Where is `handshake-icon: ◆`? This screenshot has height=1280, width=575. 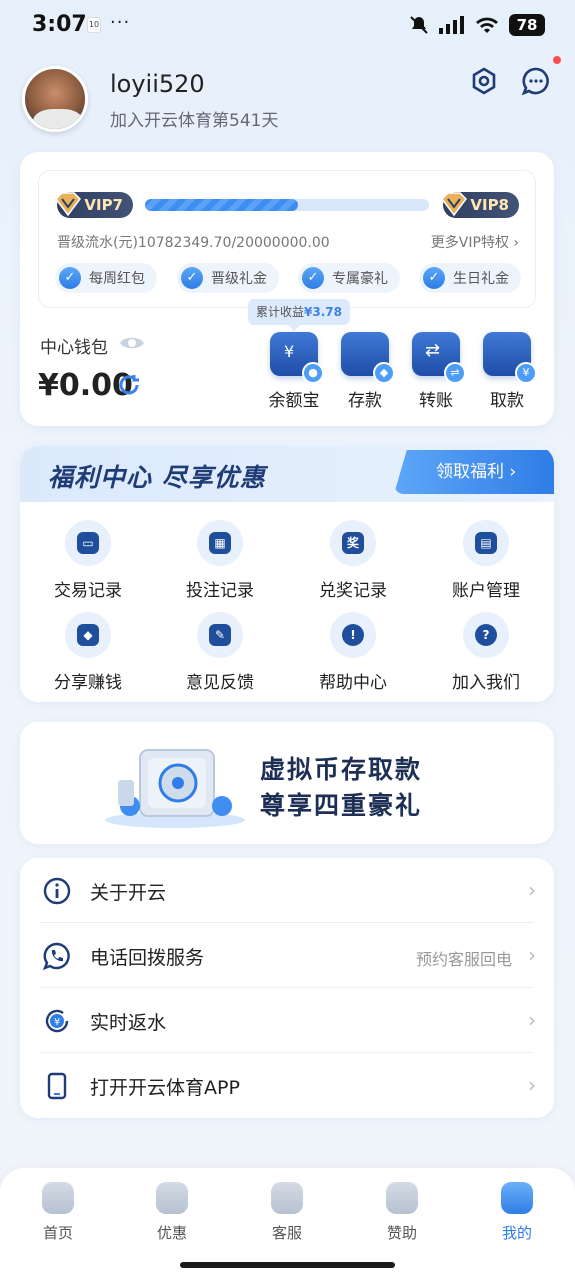
handshake-icon: ◆ is located at coordinates (88, 635).